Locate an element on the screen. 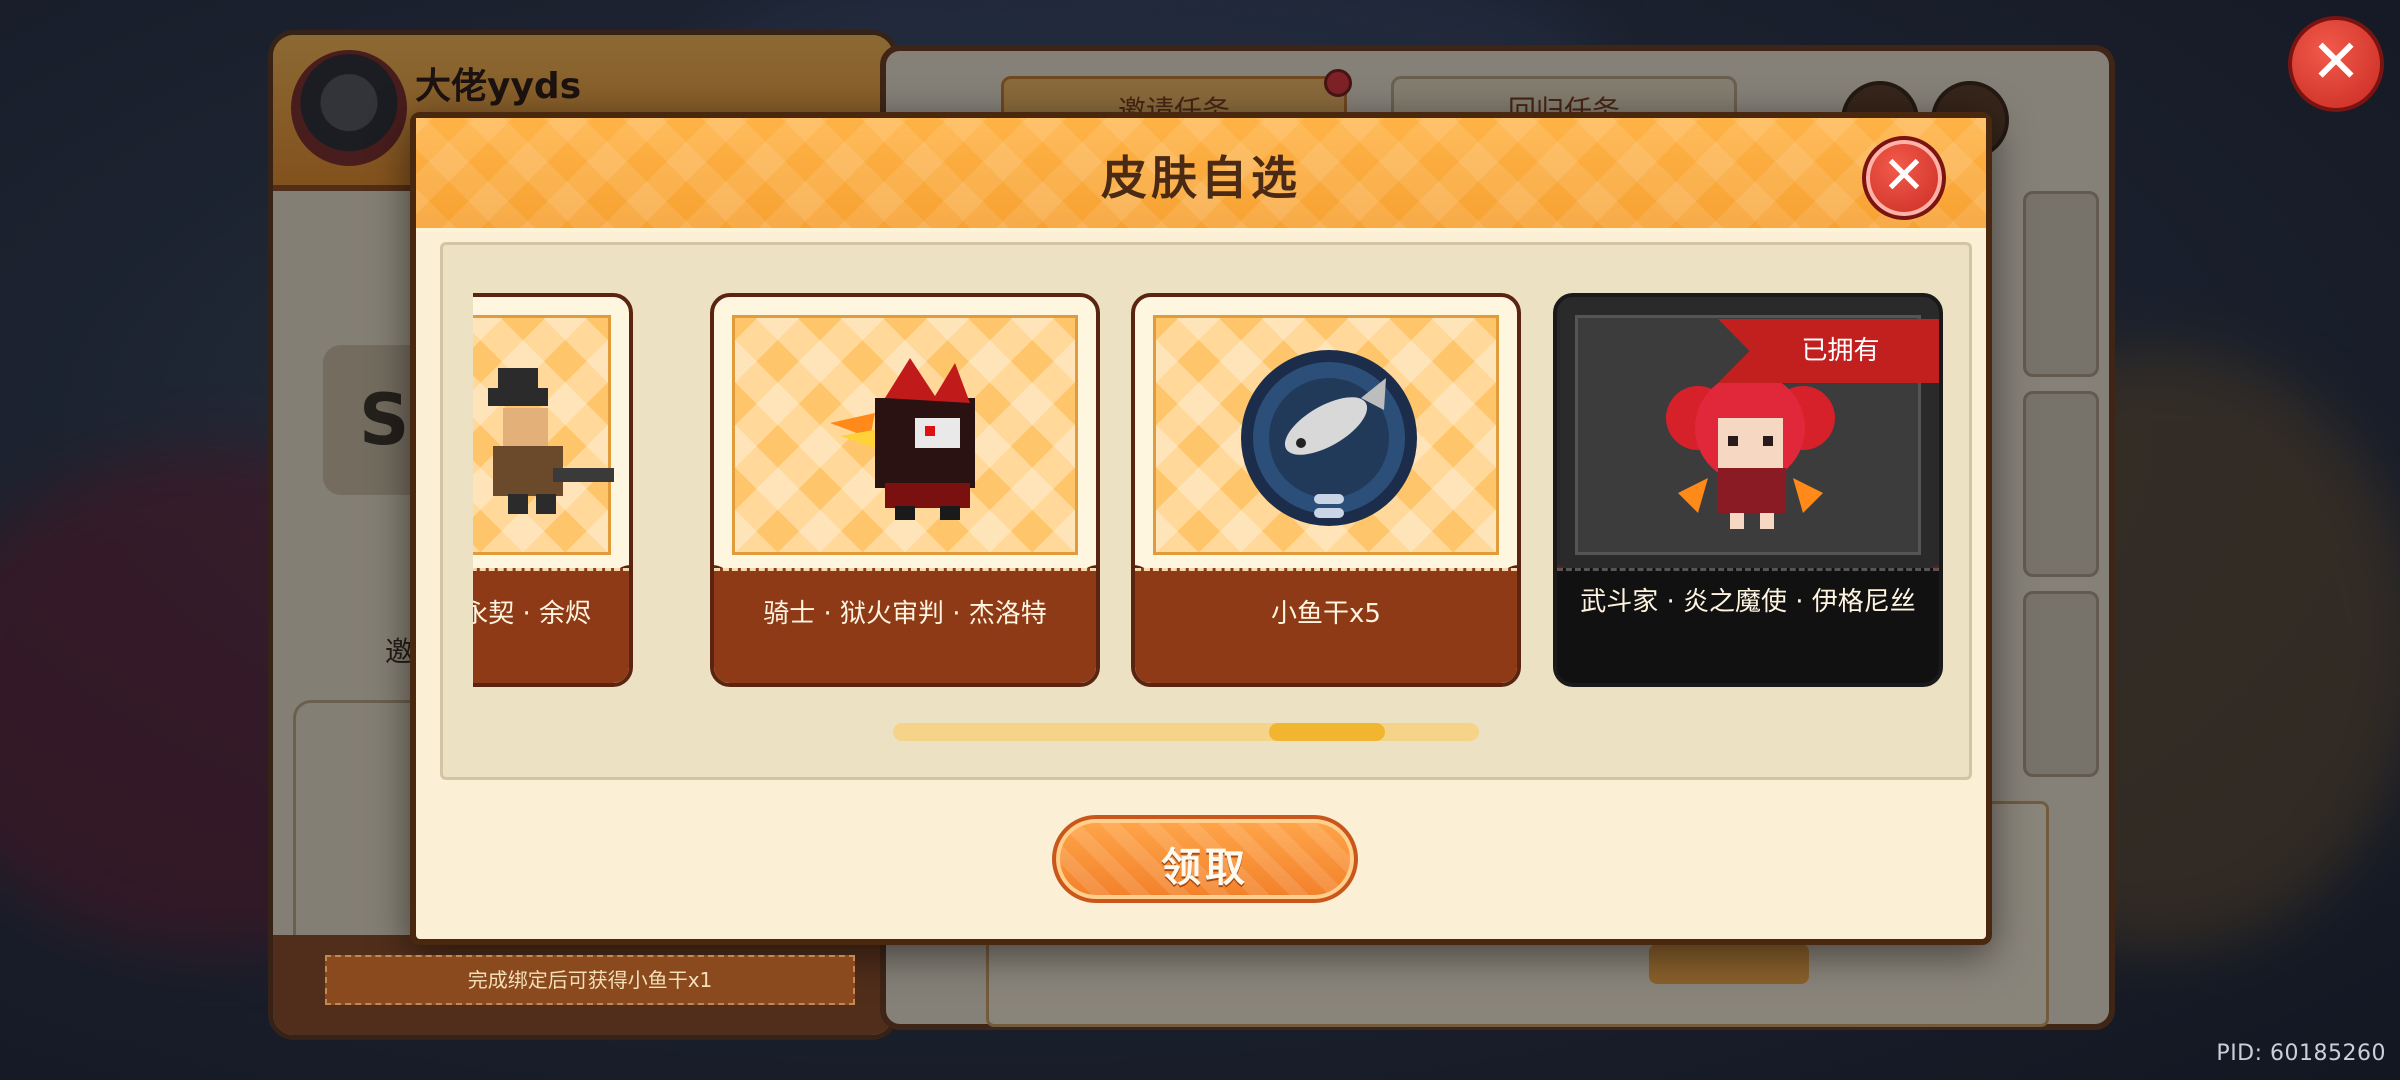 The height and width of the screenshot is (1080, 2400). skin-card: 骑士 · 狱火审判 · 杰洛特 is located at coordinates (905, 490).